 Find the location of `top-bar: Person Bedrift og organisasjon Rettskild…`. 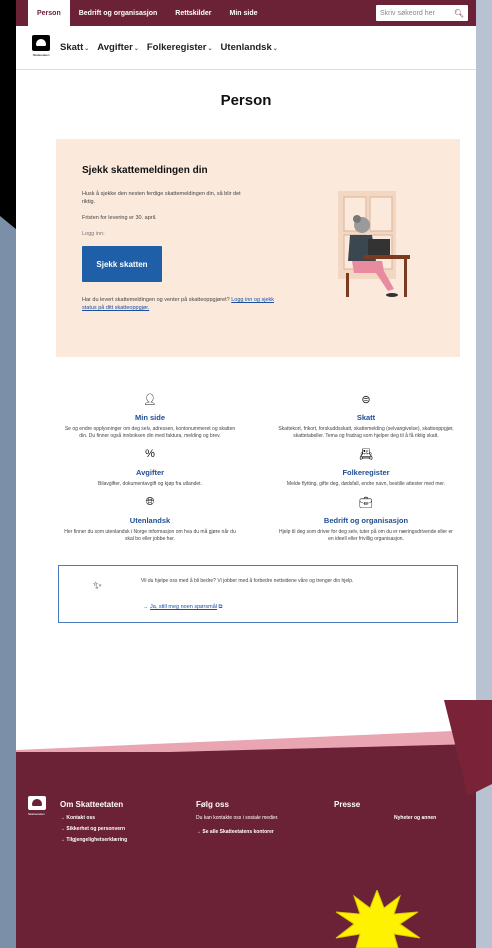

top-bar: Person Bedrift og organisasjon Rettskild… is located at coordinates (246, 13).